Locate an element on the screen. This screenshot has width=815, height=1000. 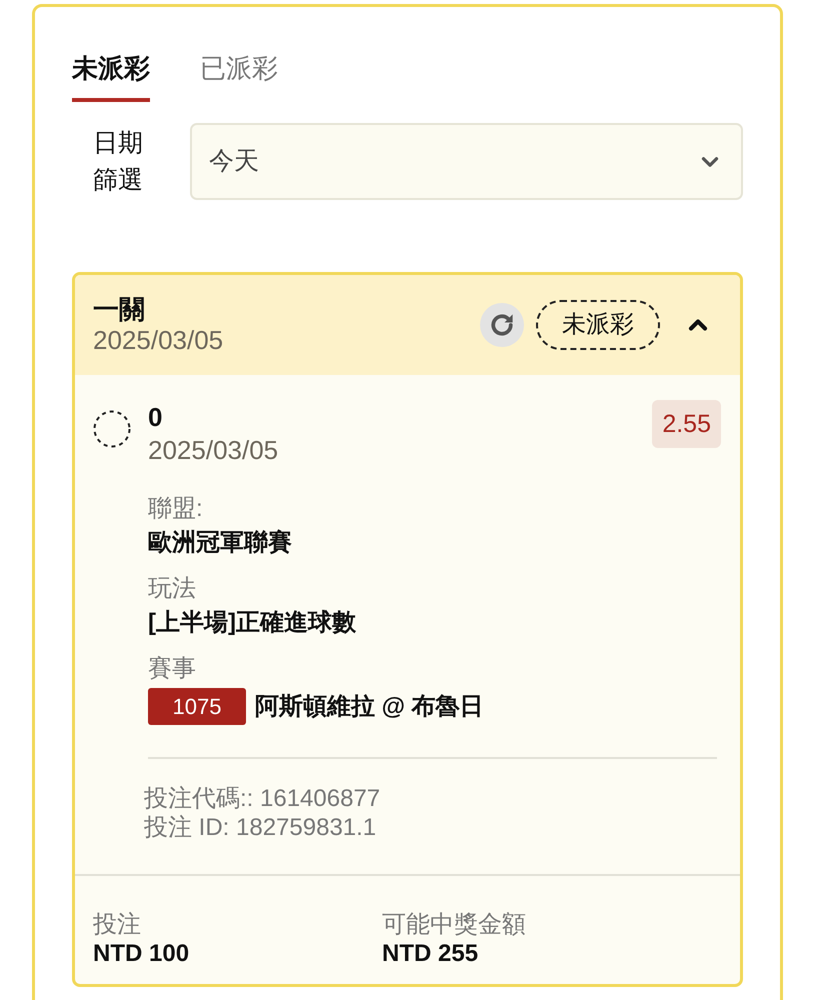
selection-date: 2025/03/05 is located at coordinates (213, 450).